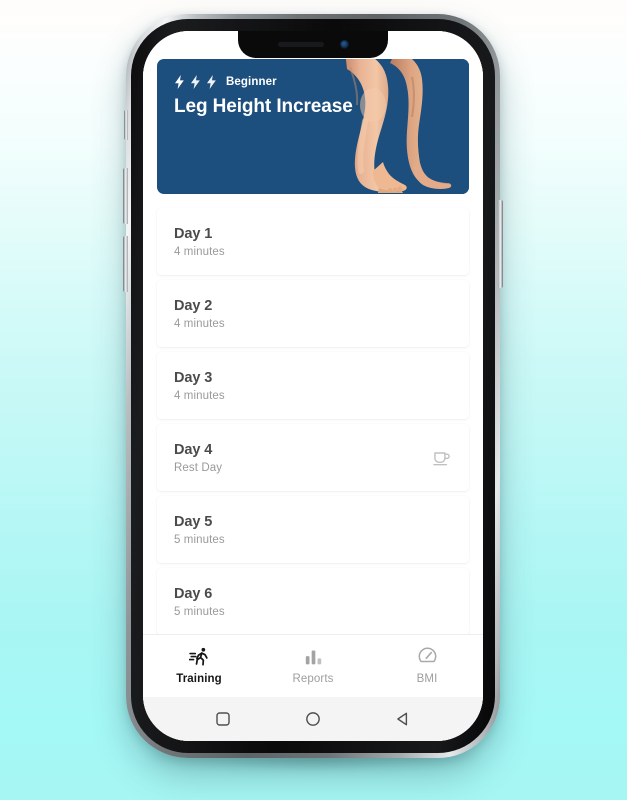  What do you see at coordinates (427, 678) in the screenshot?
I see `tab-bmi-label: BMI` at bounding box center [427, 678].